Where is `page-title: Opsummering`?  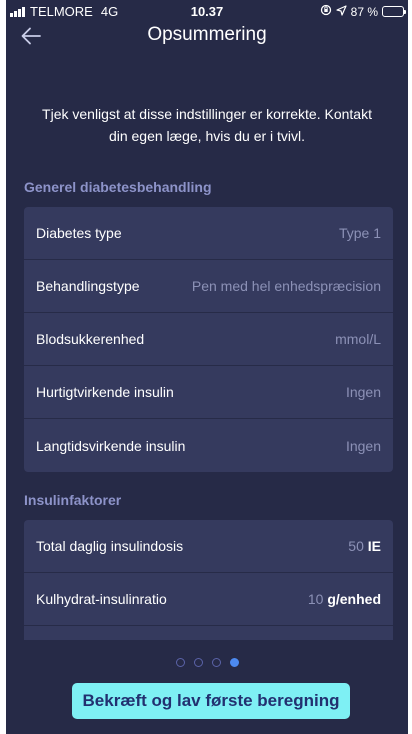
page-title: Opsummering is located at coordinates (207, 34).